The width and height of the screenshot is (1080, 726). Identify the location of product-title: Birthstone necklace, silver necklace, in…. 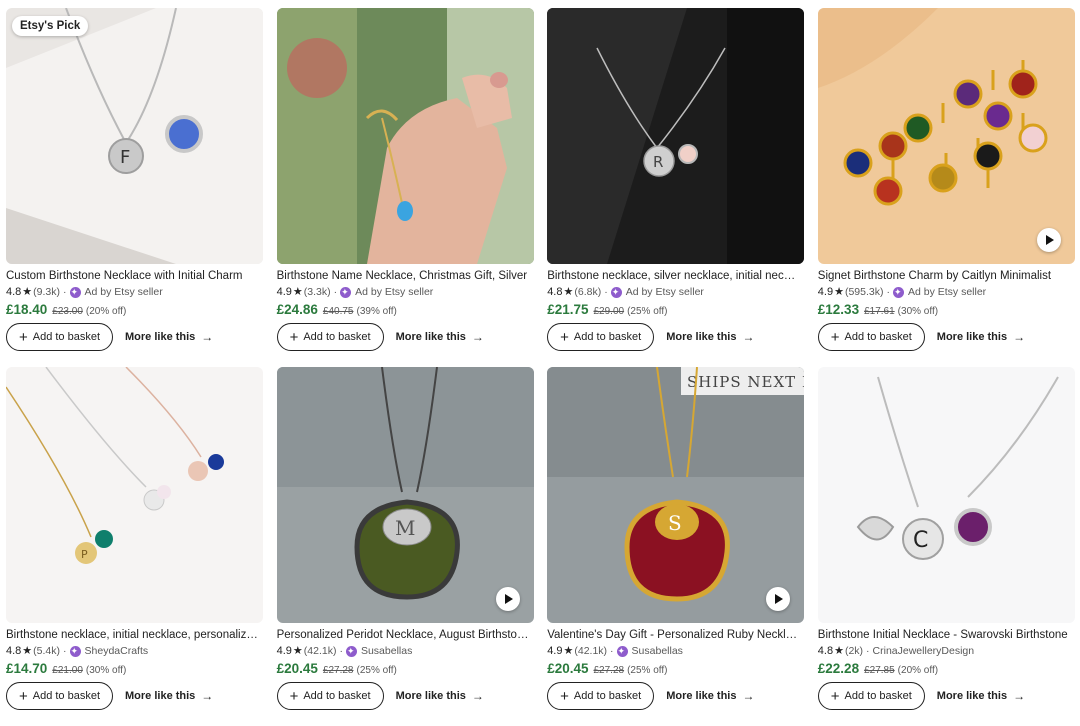
(673, 276).